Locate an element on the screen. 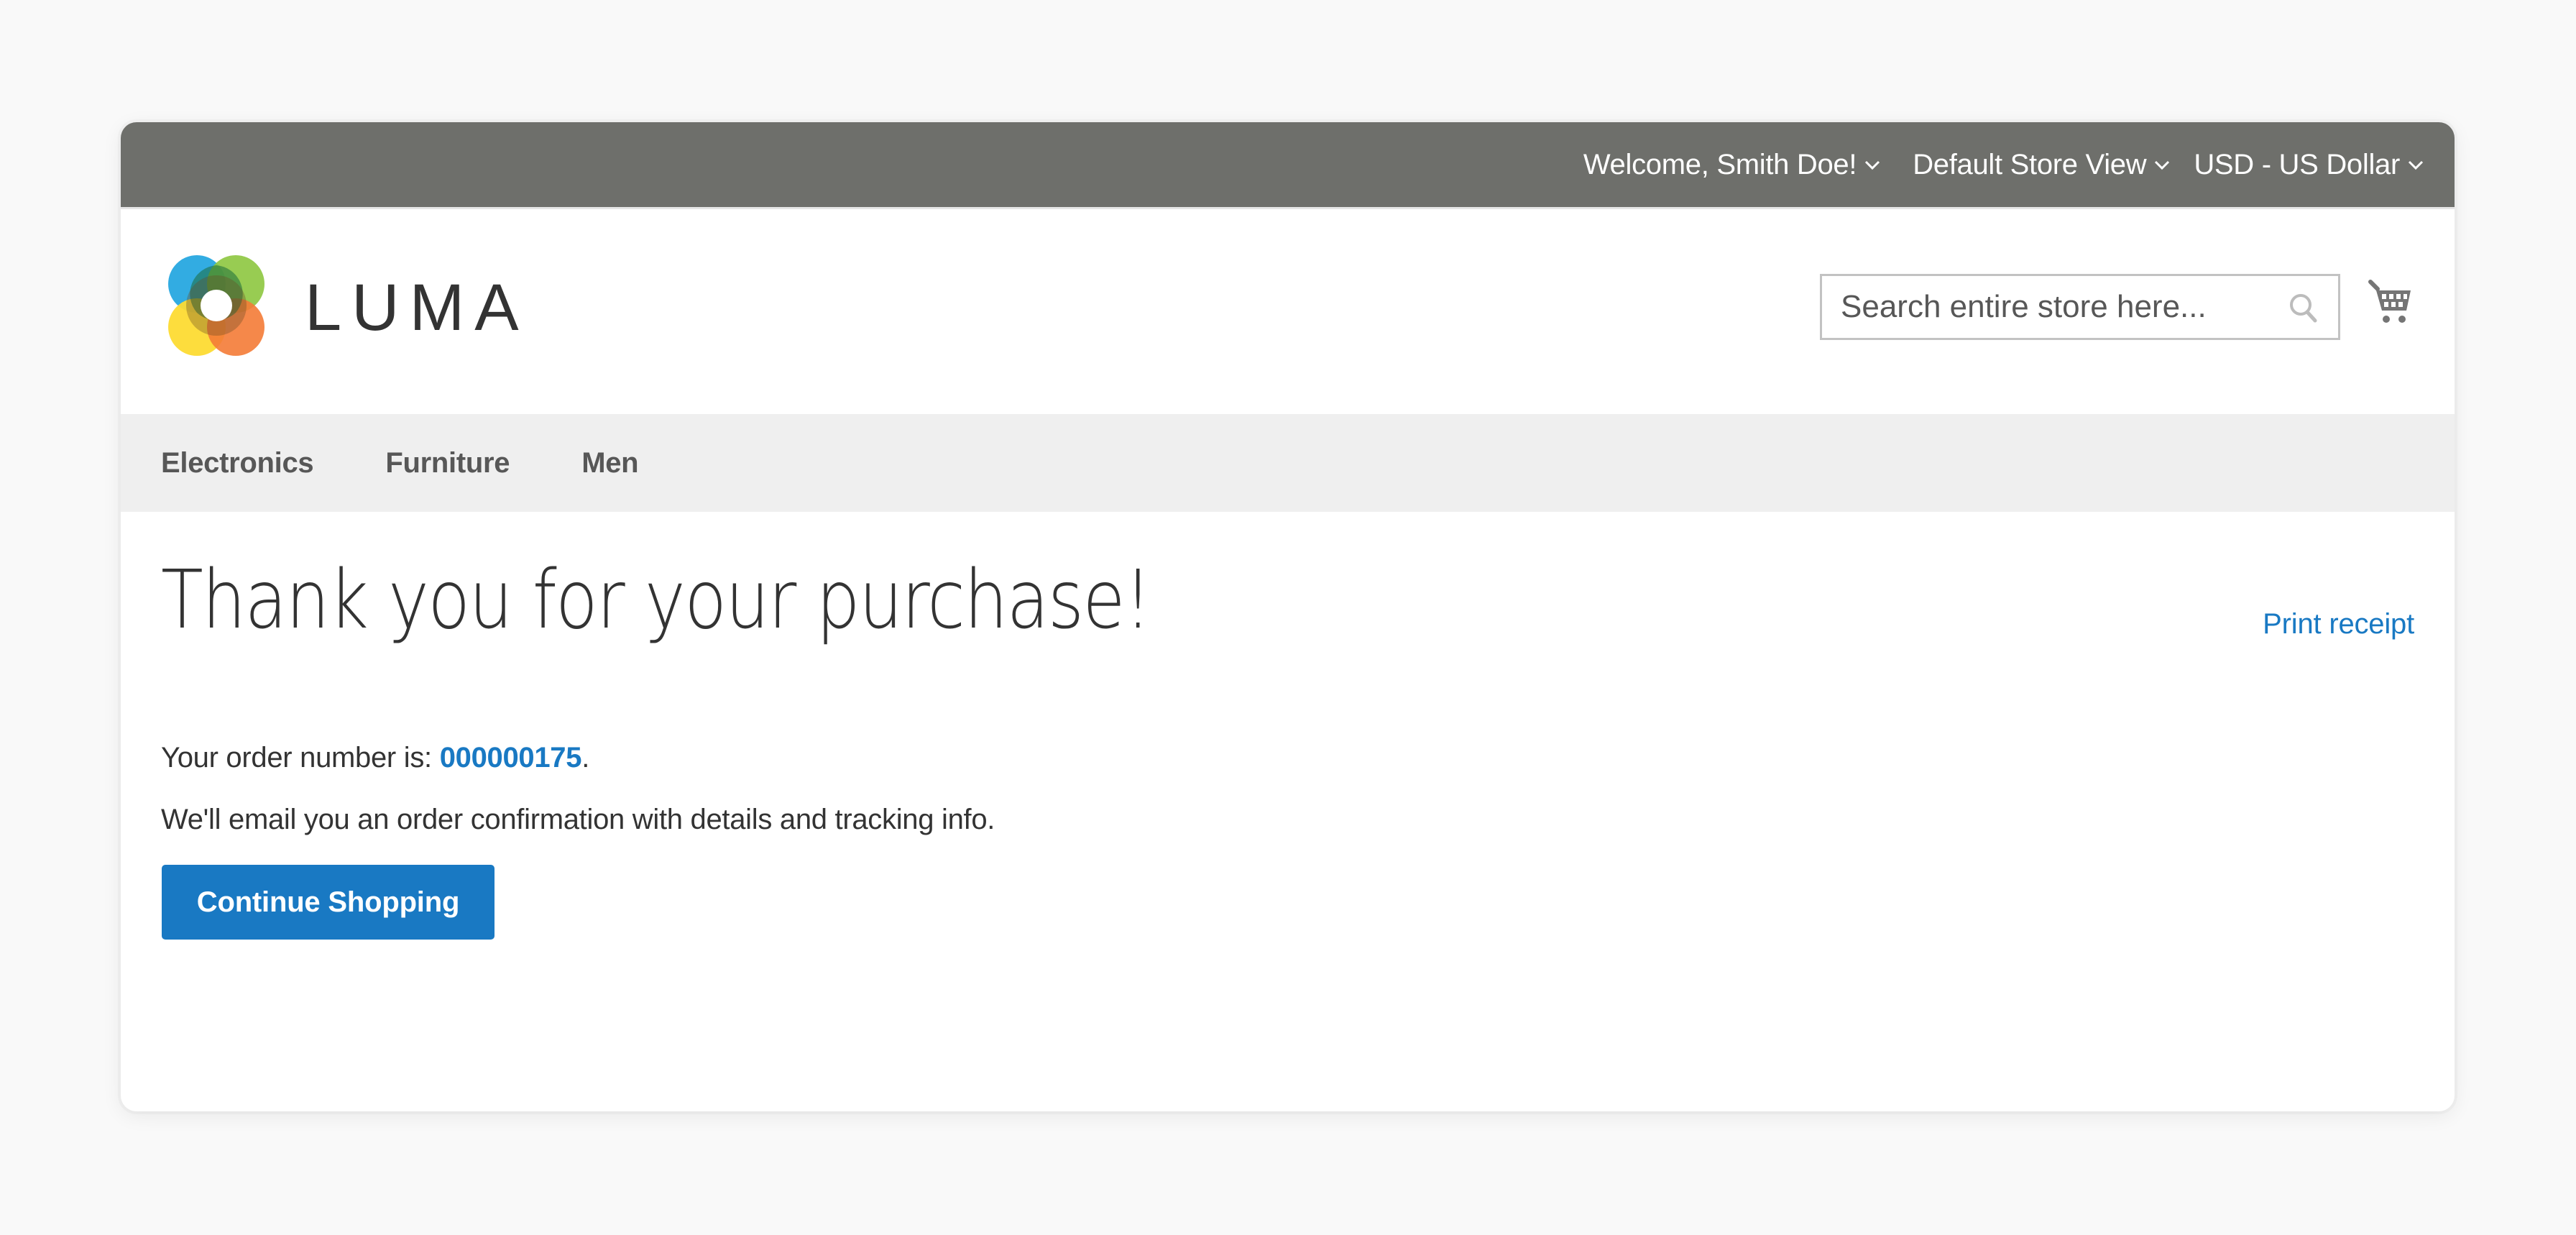 Image resolution: width=2576 pixels, height=1235 pixels. order-number-prefix: Your order number is: is located at coordinates (300, 757).